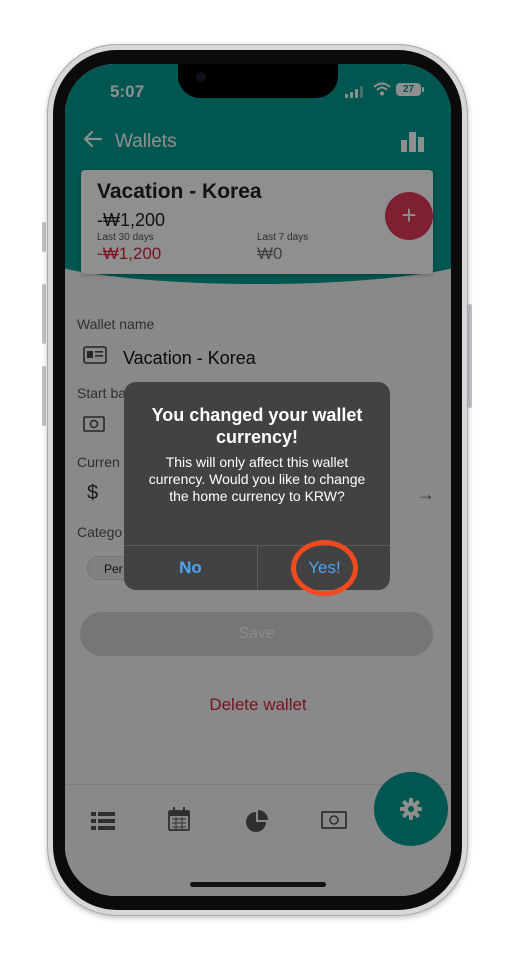  I want to click on yes-button-highlight, so click(324, 568).